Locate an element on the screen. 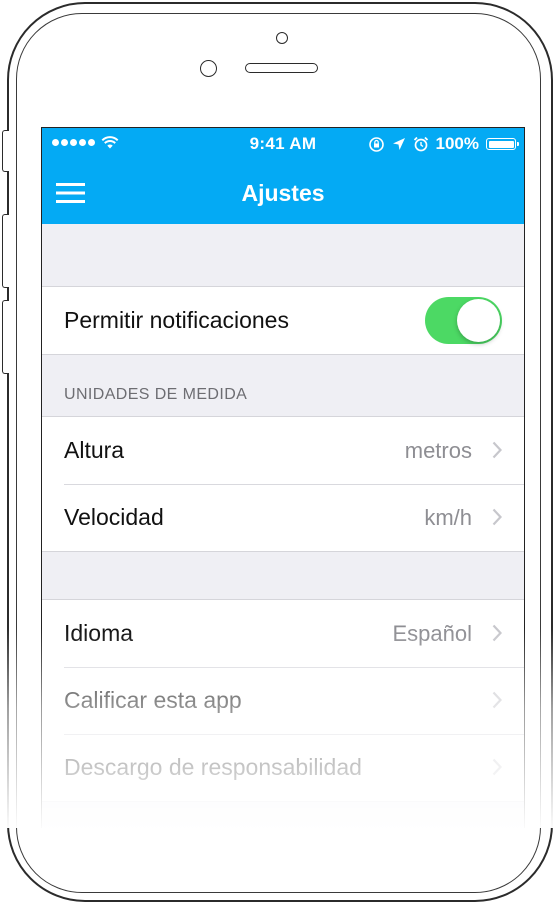 This screenshot has height=902, width=558. speed-label: Velocidad is located at coordinates (114, 517).